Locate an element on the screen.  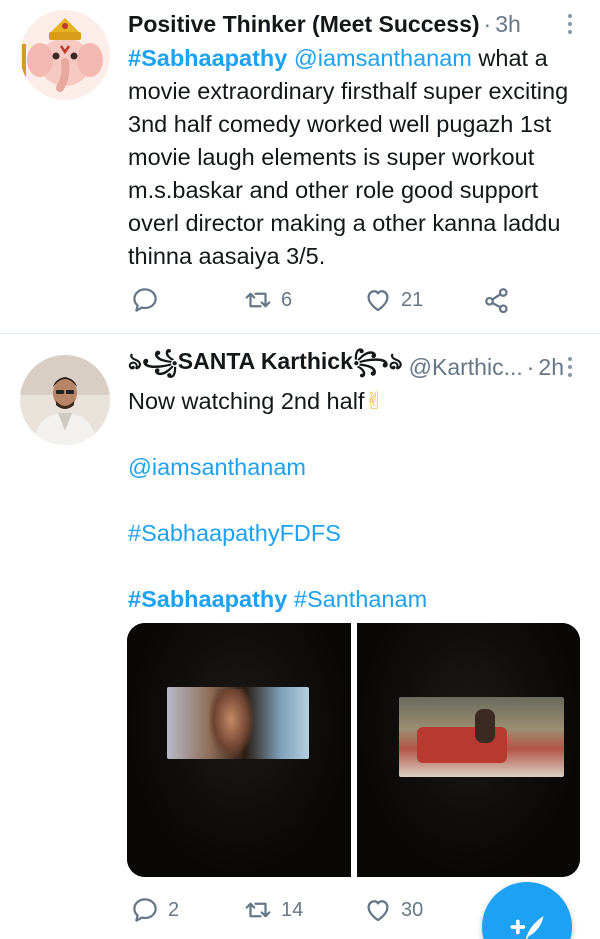
retweet-button: 14 is located at coordinates (273, 910).